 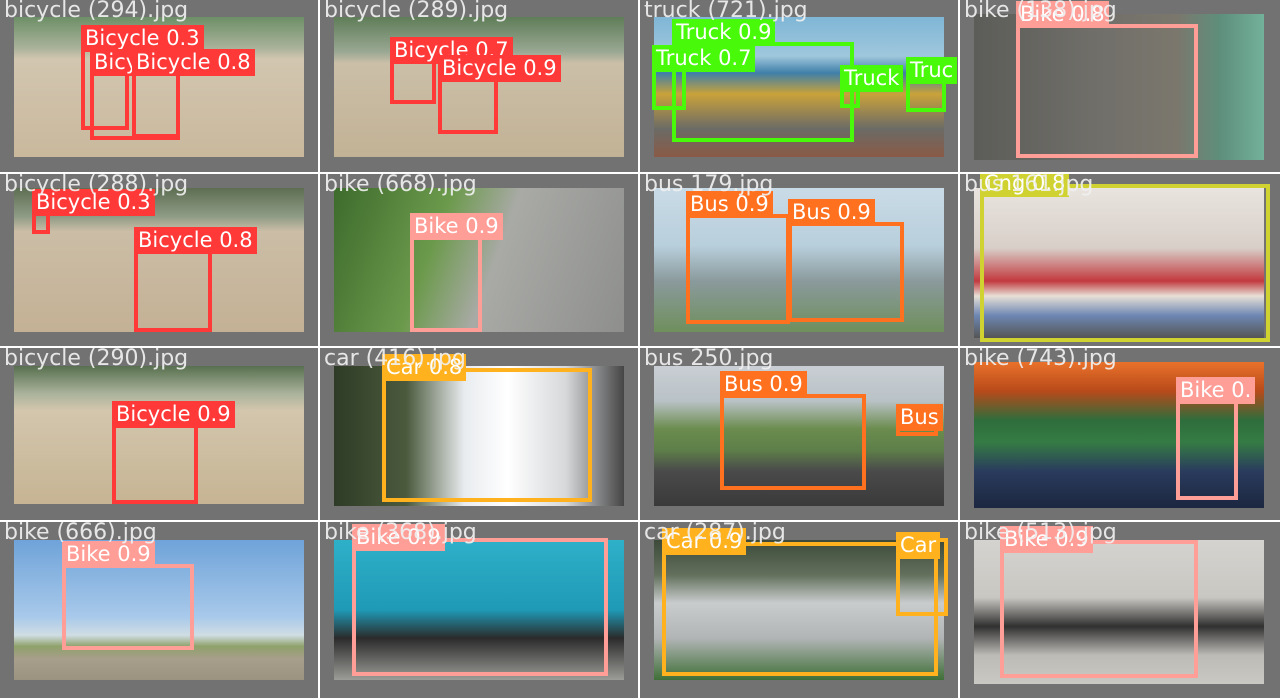 What do you see at coordinates (1120, 434) in the screenshot?
I see `tile: bike (743).jpg Bike 0.` at bounding box center [1120, 434].